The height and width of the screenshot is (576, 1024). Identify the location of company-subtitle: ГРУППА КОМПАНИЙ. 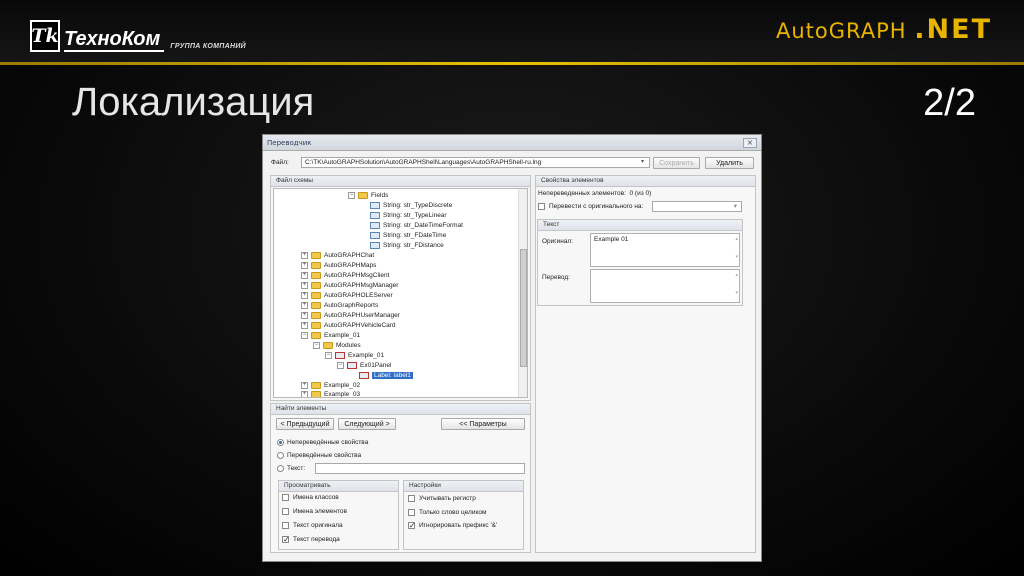
(208, 46).